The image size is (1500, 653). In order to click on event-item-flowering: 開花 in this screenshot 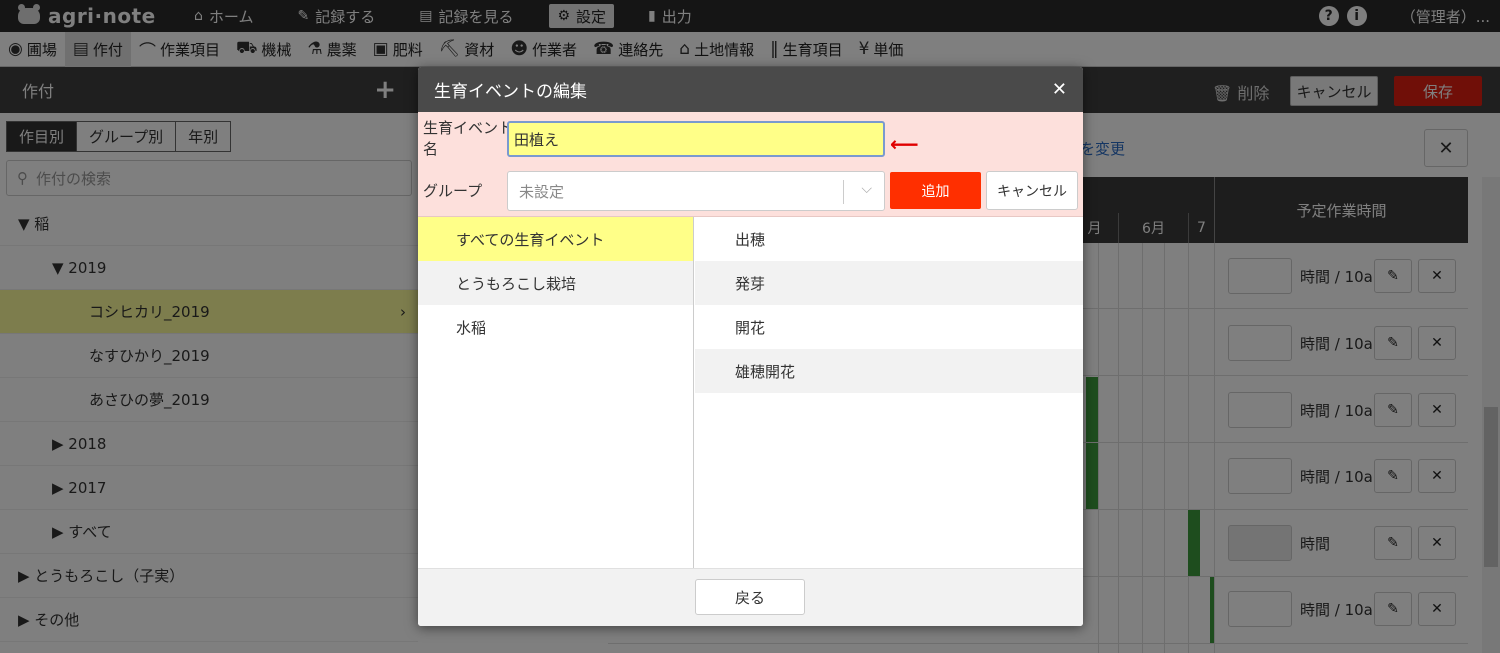, I will do `click(889, 327)`.